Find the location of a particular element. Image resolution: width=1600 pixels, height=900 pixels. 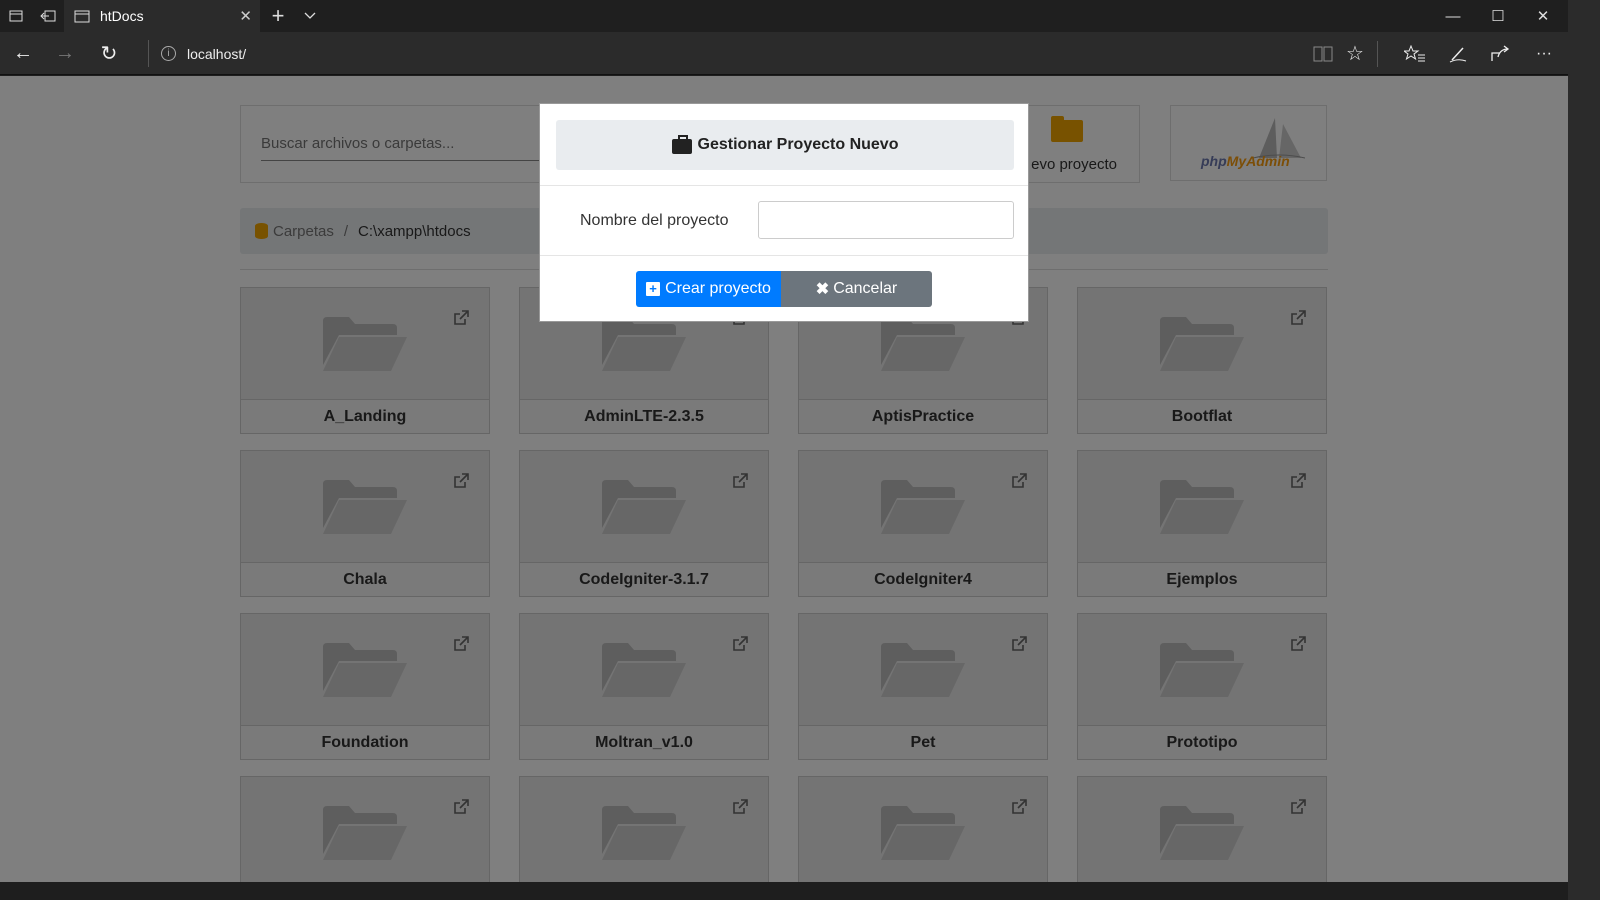

favorite-star-icon: ☆ is located at coordinates (1355, 53).